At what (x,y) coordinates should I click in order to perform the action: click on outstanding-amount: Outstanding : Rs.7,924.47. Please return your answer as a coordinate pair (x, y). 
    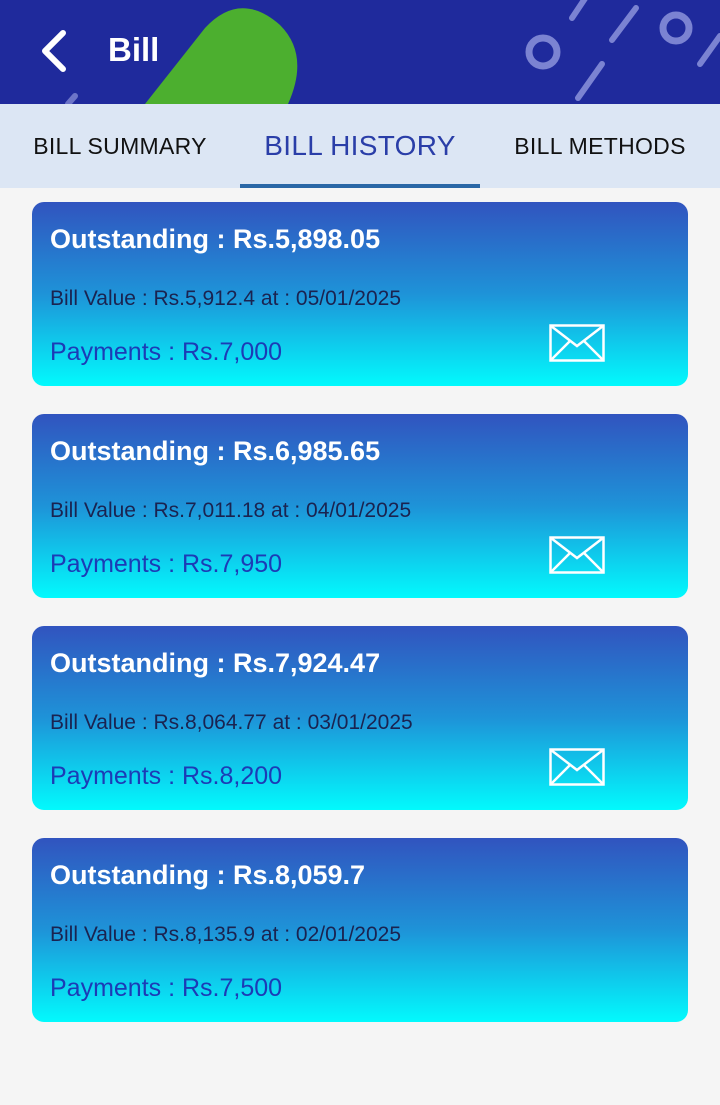
    Looking at the image, I should click on (215, 663).